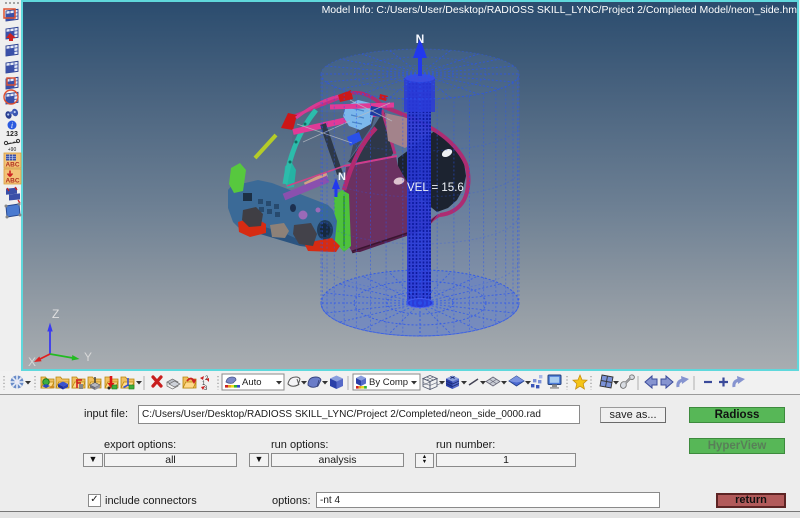  Describe the element at coordinates (12, 134) in the screenshot. I see `svg-text: 123` at that location.